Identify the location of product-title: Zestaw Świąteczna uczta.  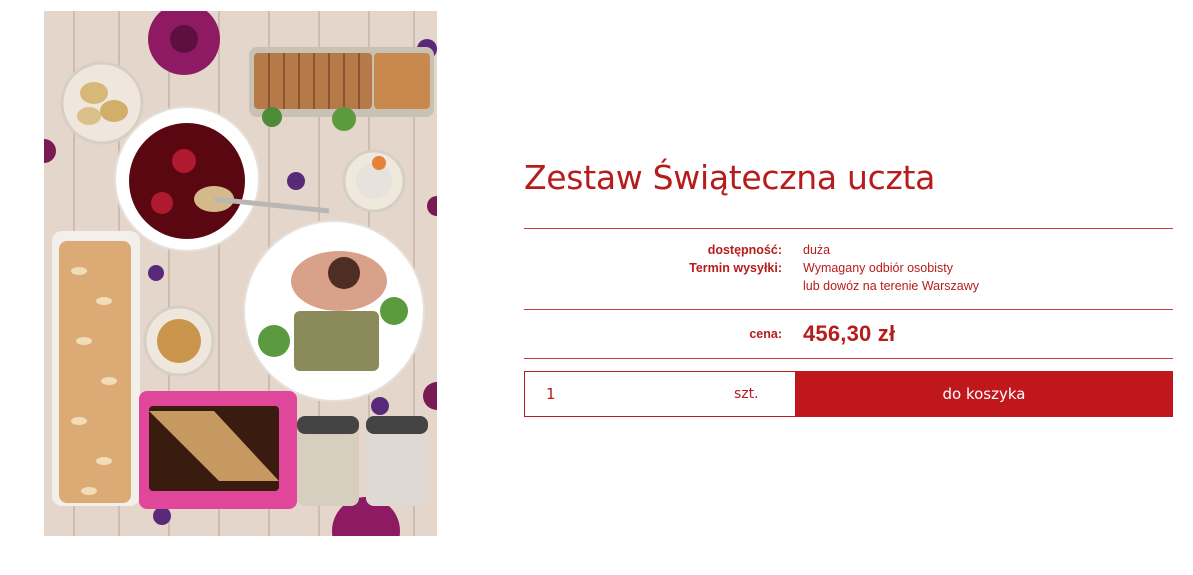
(730, 177).